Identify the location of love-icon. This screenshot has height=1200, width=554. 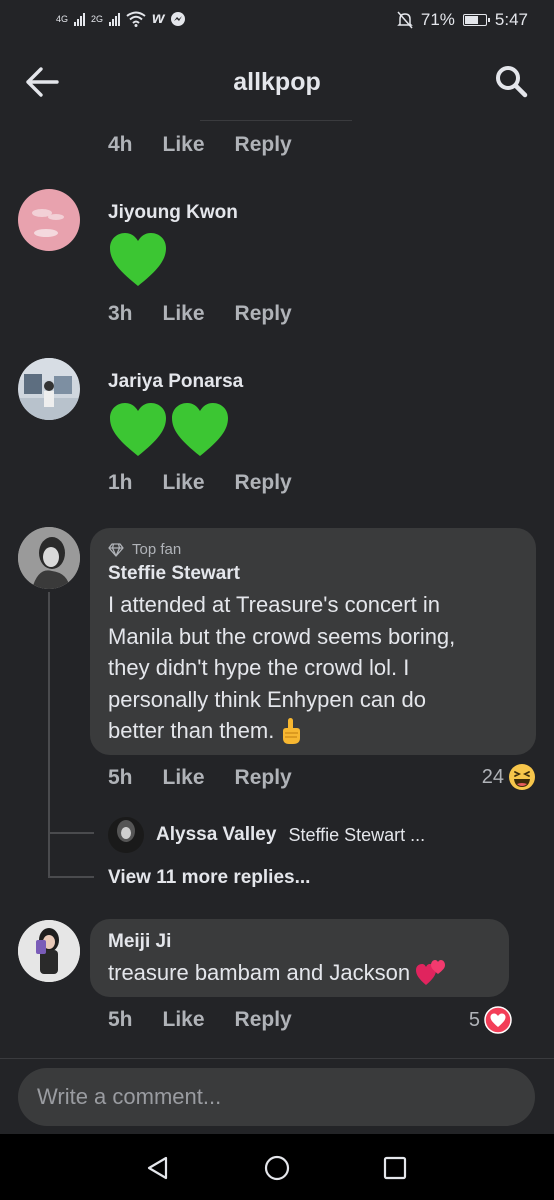
(498, 1020).